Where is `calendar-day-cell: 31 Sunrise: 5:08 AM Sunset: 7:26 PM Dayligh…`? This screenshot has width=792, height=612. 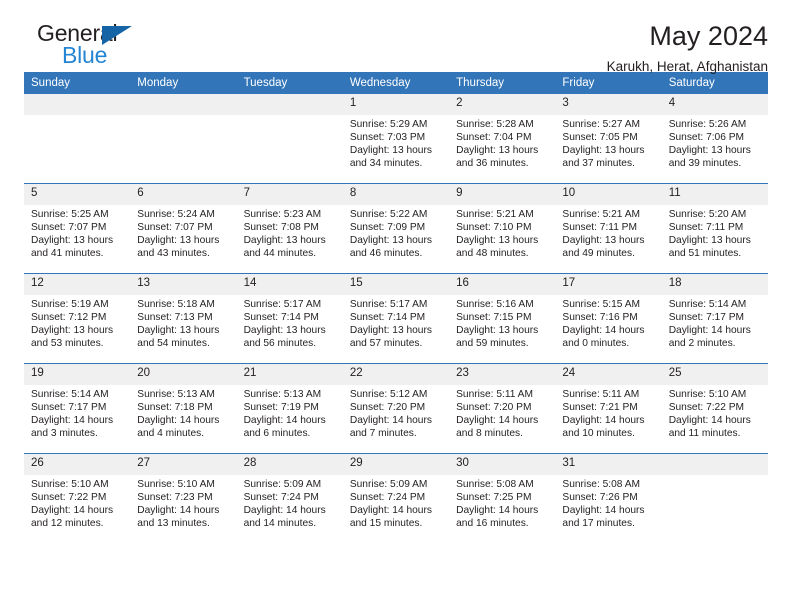
calendar-day-cell: 31 Sunrise: 5:08 AM Sunset: 7:26 PM Dayligh… is located at coordinates (608, 498).